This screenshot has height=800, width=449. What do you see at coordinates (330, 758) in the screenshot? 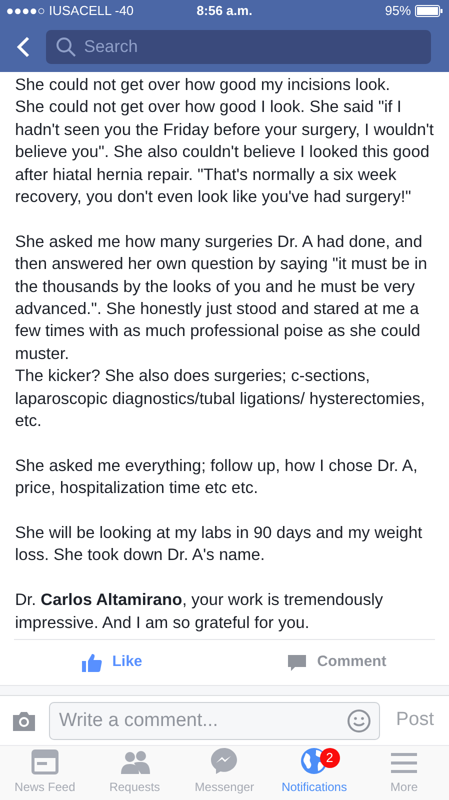
I see `notification-badge: 2` at bounding box center [330, 758].